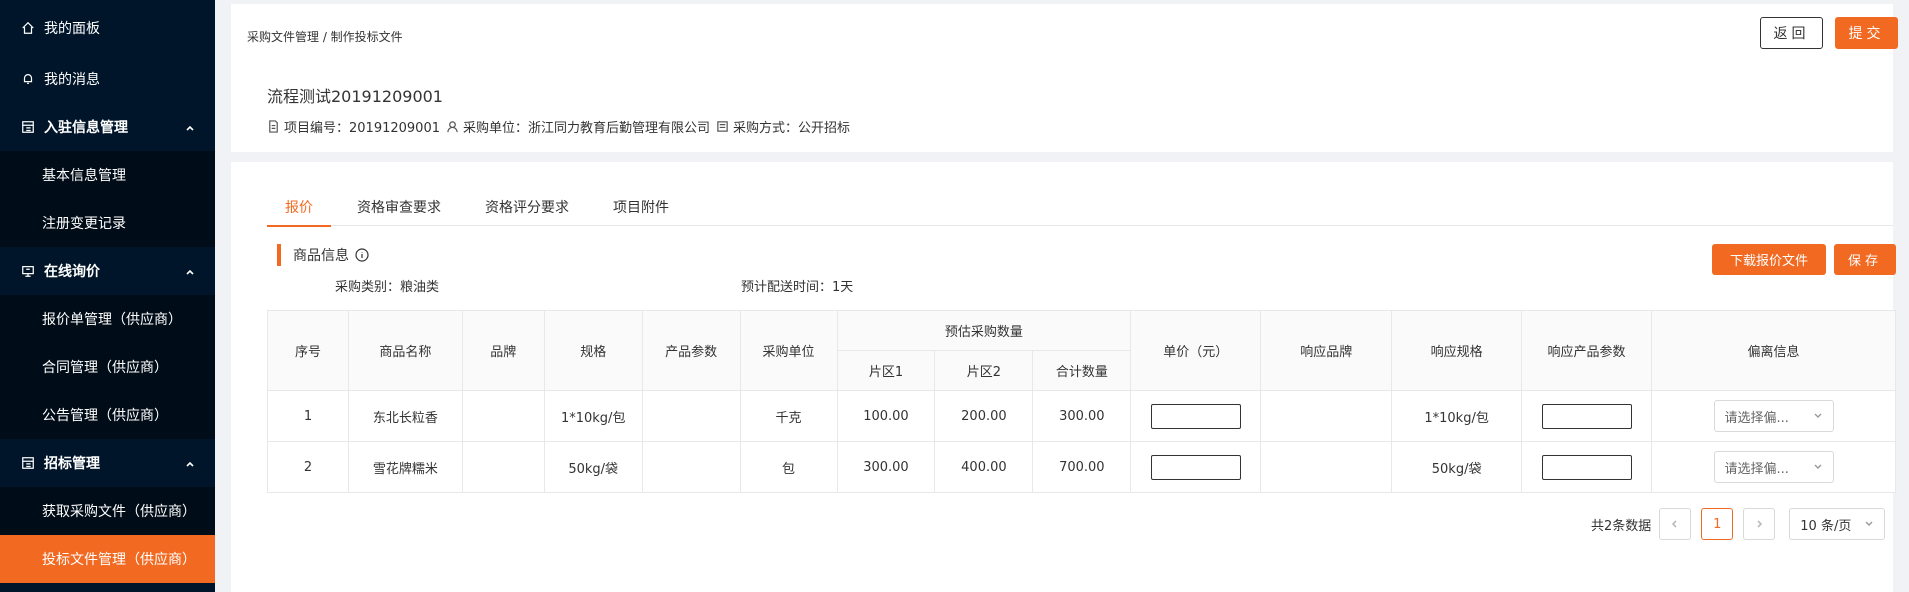 The width and height of the screenshot is (1909, 592). What do you see at coordinates (1791, 33) in the screenshot?
I see `back-button: 返回` at bounding box center [1791, 33].